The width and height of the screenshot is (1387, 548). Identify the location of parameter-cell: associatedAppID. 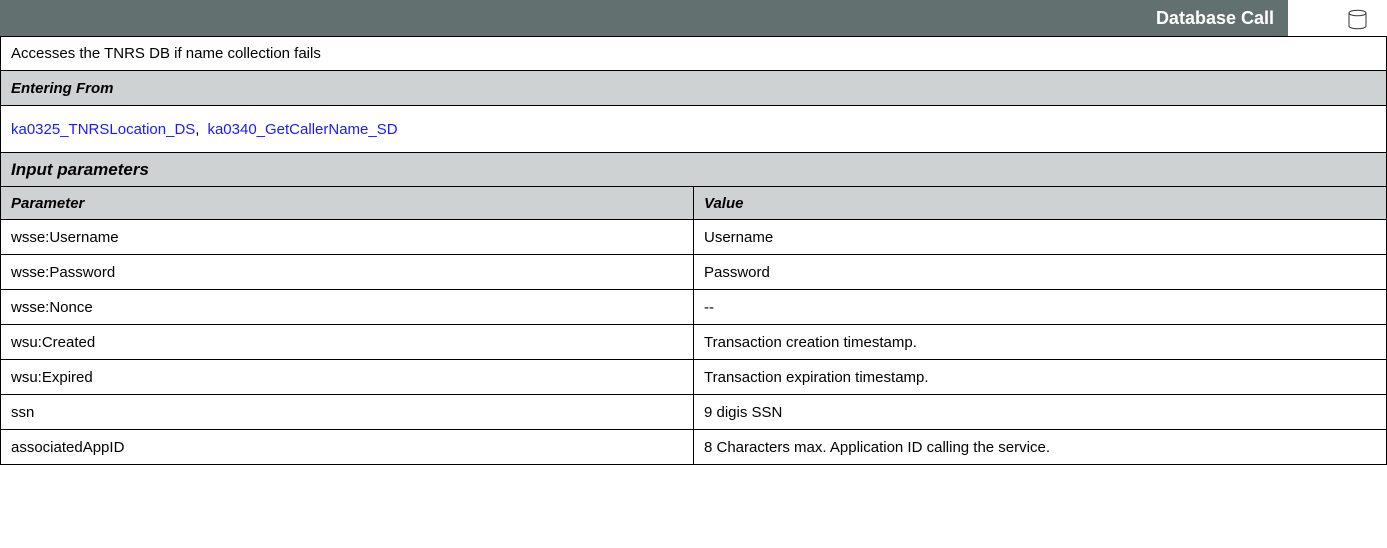
(68, 447).